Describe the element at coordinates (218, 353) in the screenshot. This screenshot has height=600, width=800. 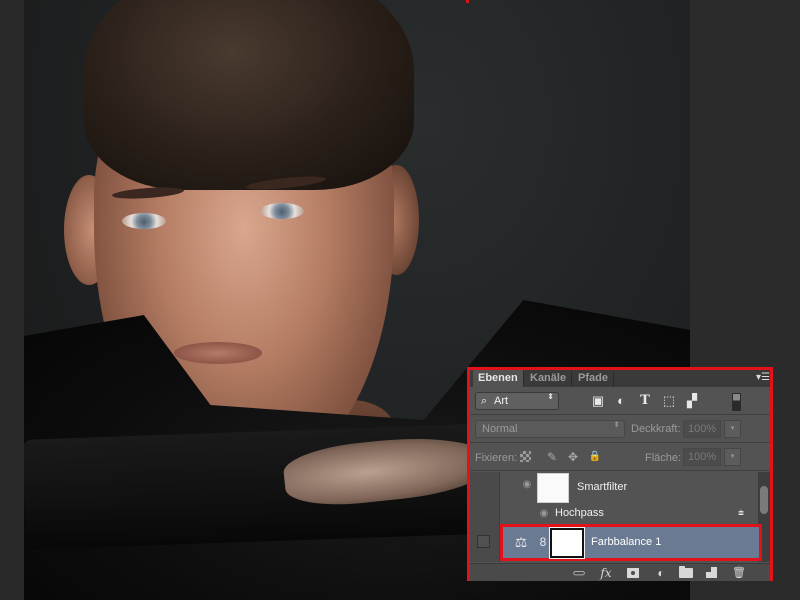
I see `photo-mouth` at that location.